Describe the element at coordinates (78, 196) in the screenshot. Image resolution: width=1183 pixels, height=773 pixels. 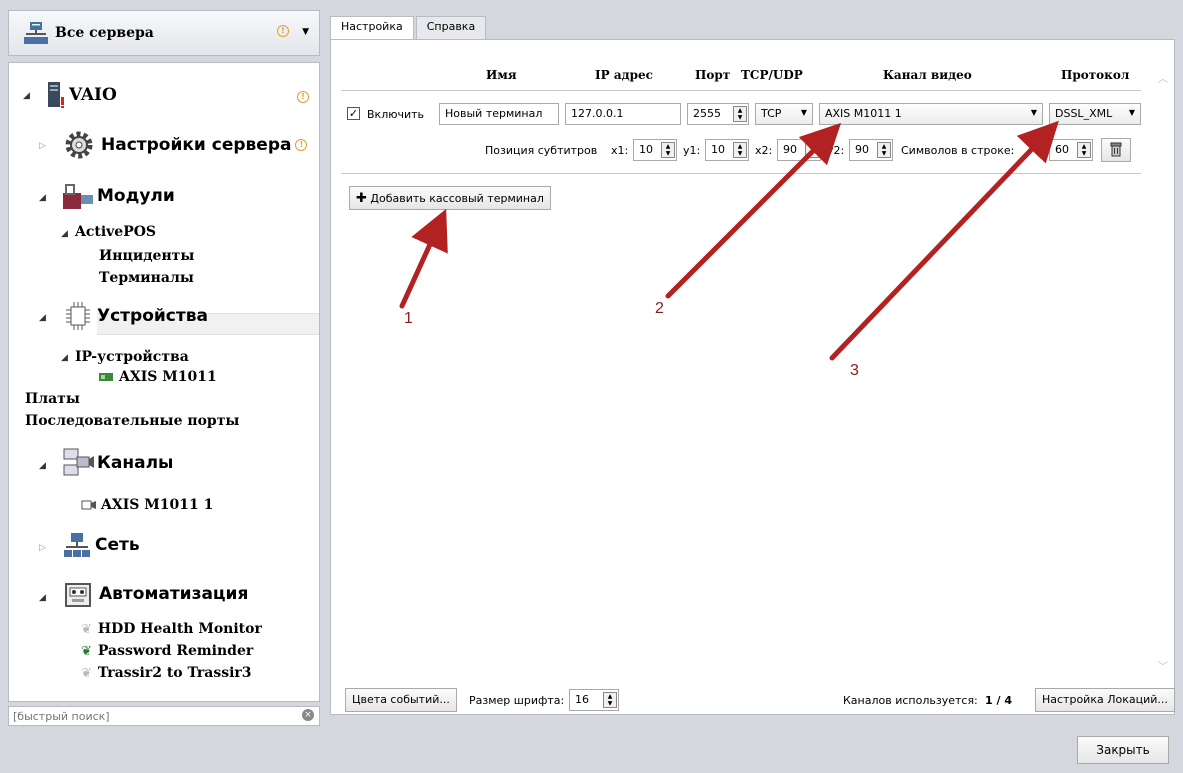
I see `modules-icon` at that location.